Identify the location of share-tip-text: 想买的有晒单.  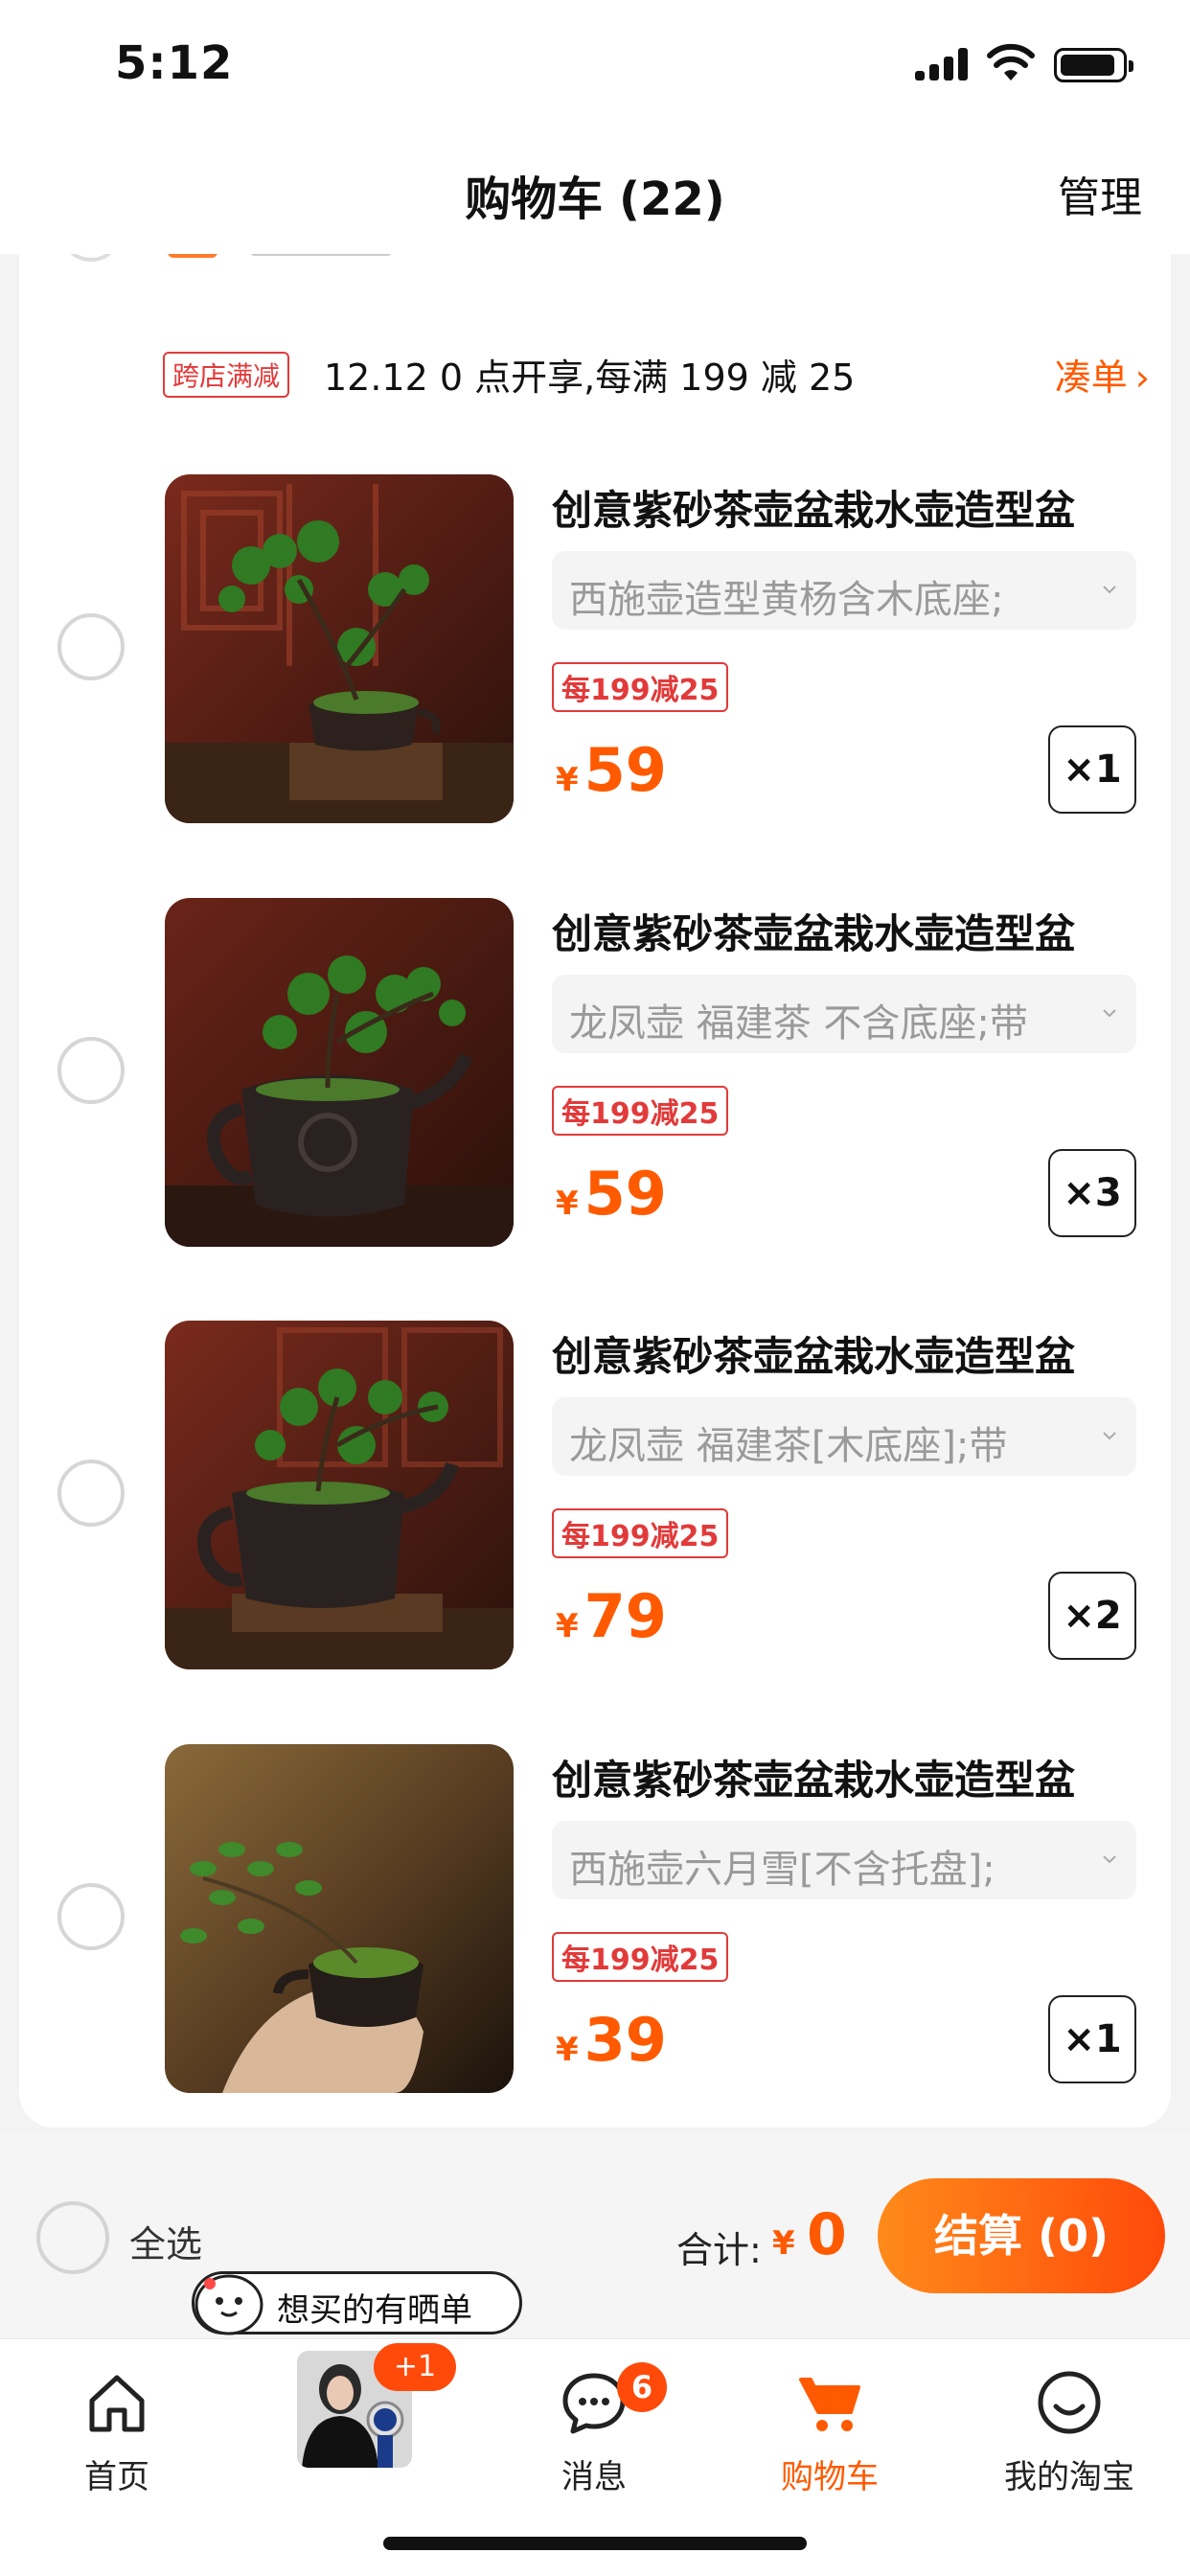
(374, 2310).